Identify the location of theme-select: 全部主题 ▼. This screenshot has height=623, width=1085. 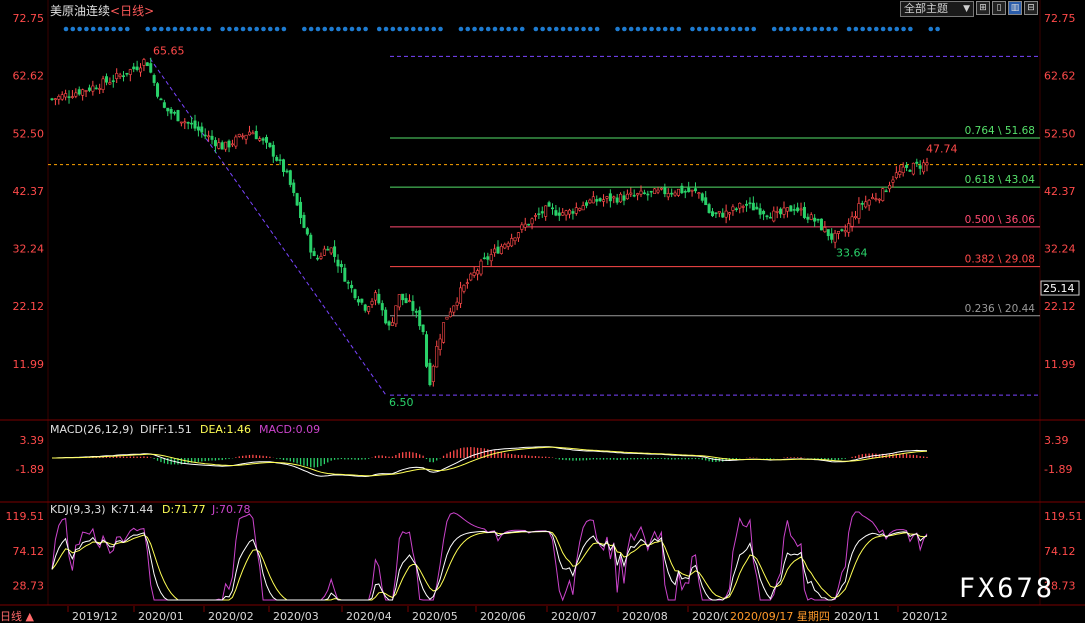
(937, 9).